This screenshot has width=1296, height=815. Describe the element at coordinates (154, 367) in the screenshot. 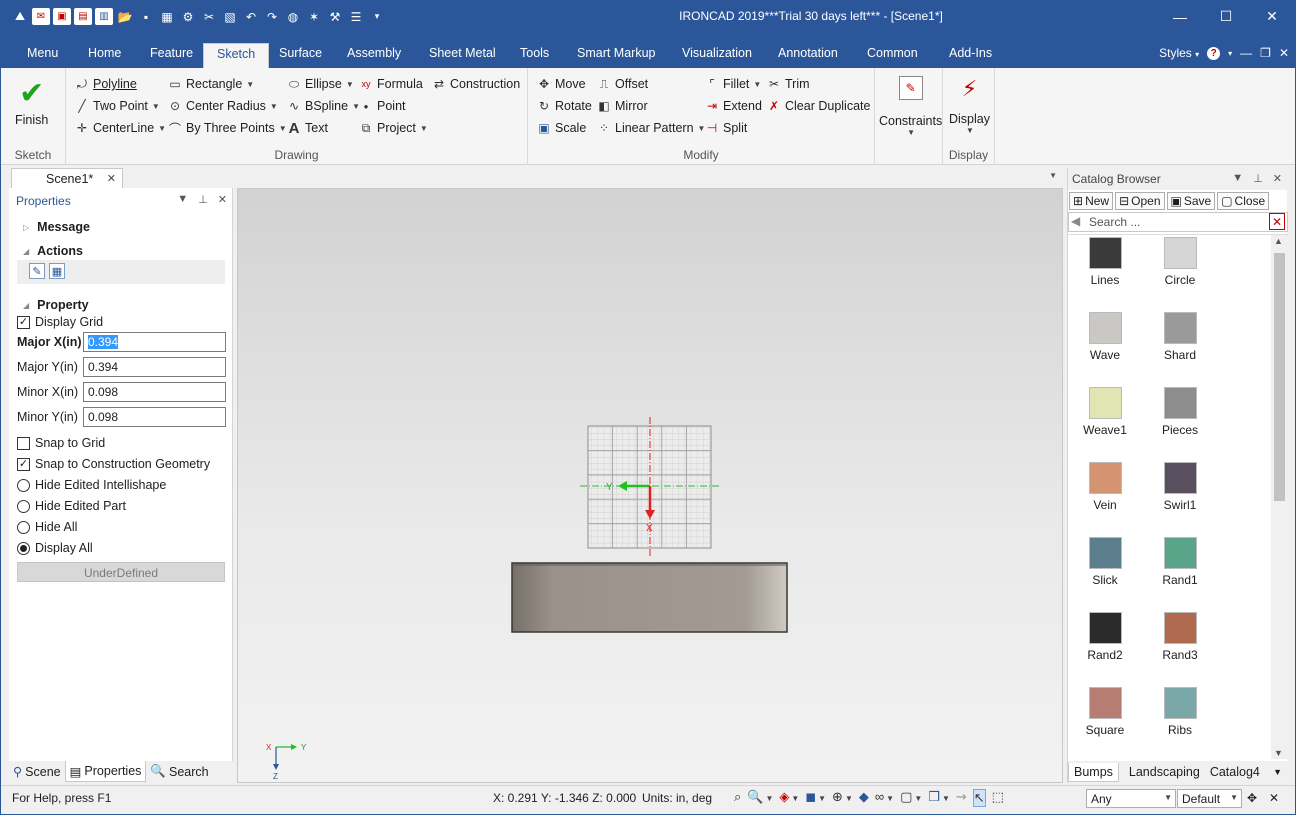

I see `major-y-input: 0.394` at that location.